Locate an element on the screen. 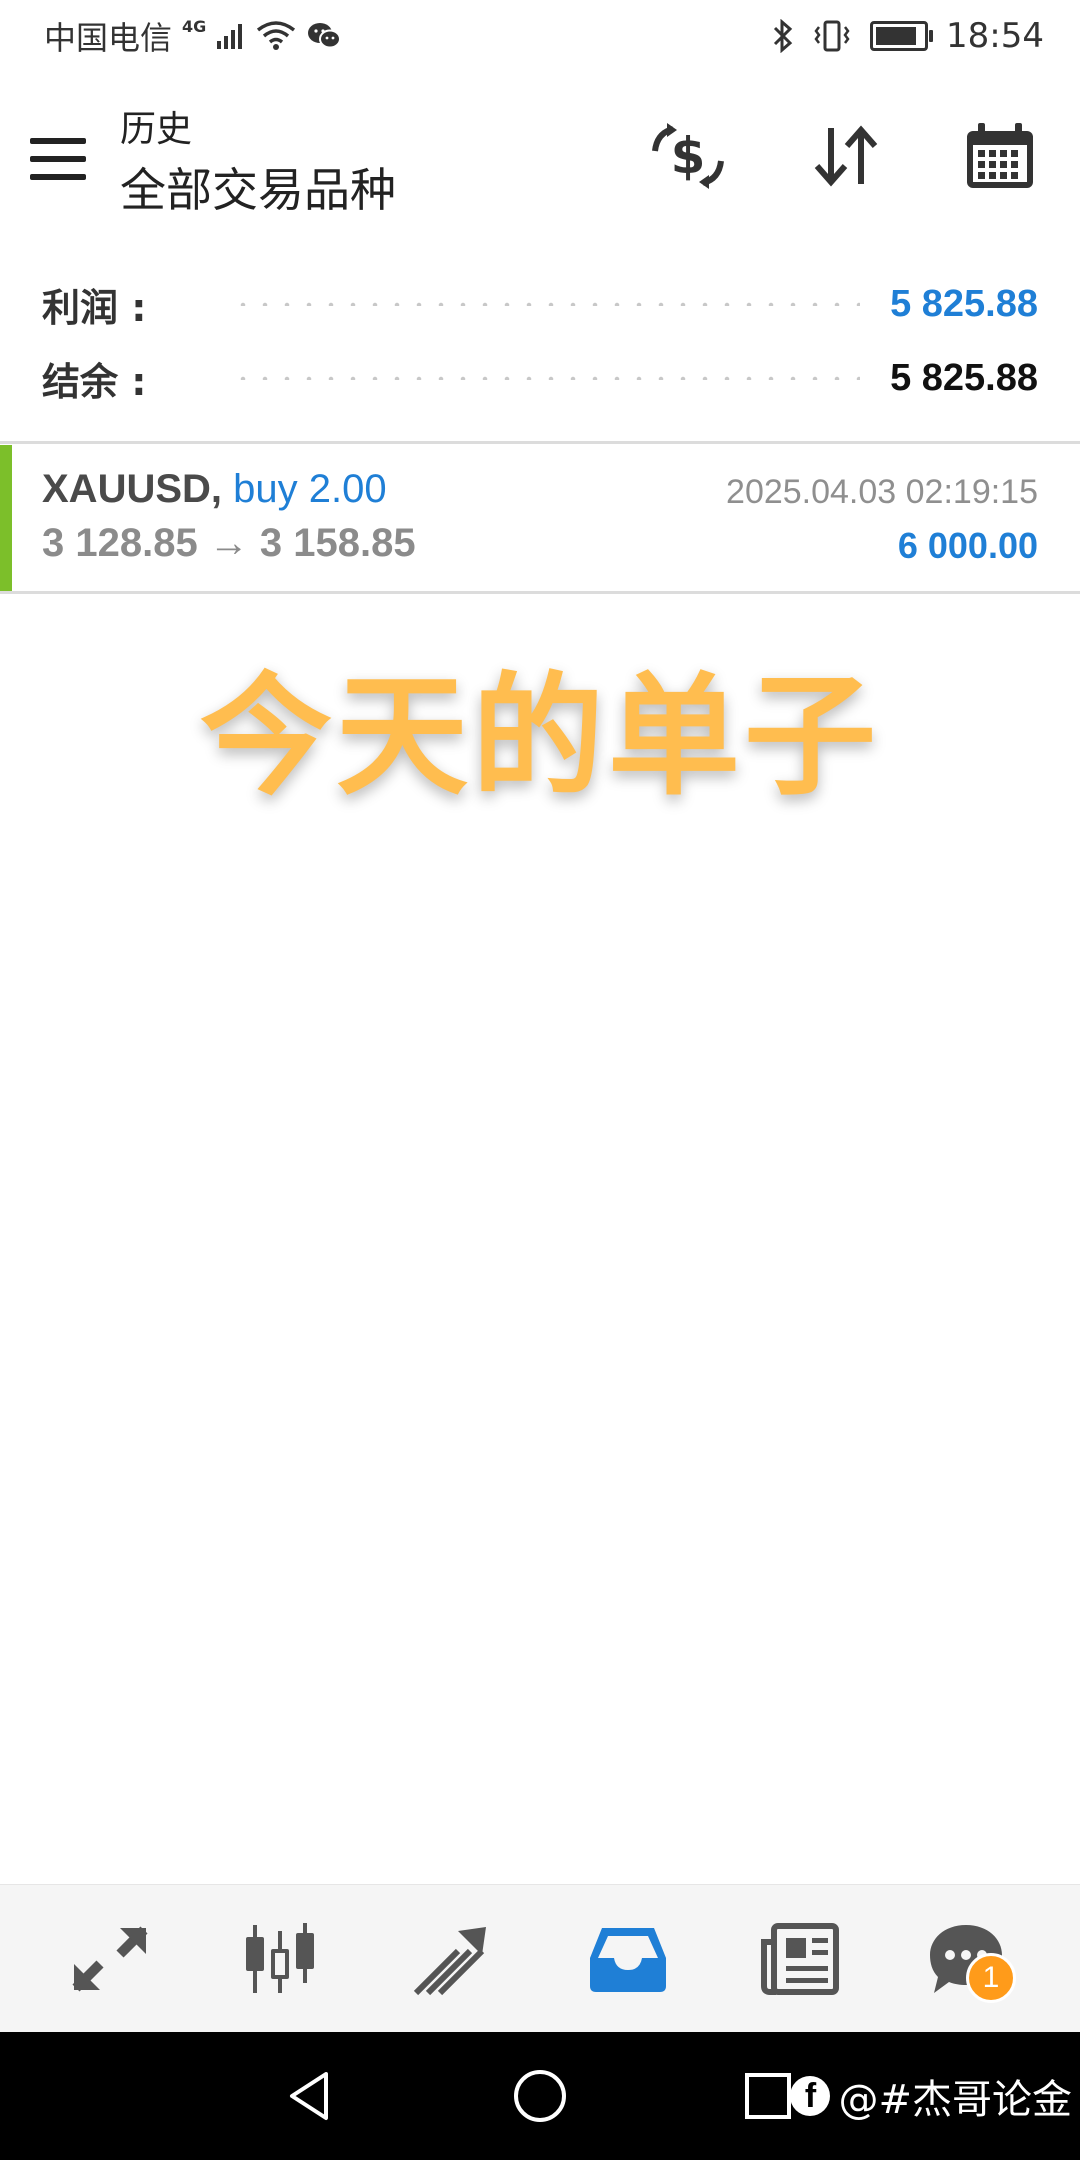 This screenshot has height=2160, width=1080. currency-exchange-icon: $ is located at coordinates (688, 156).